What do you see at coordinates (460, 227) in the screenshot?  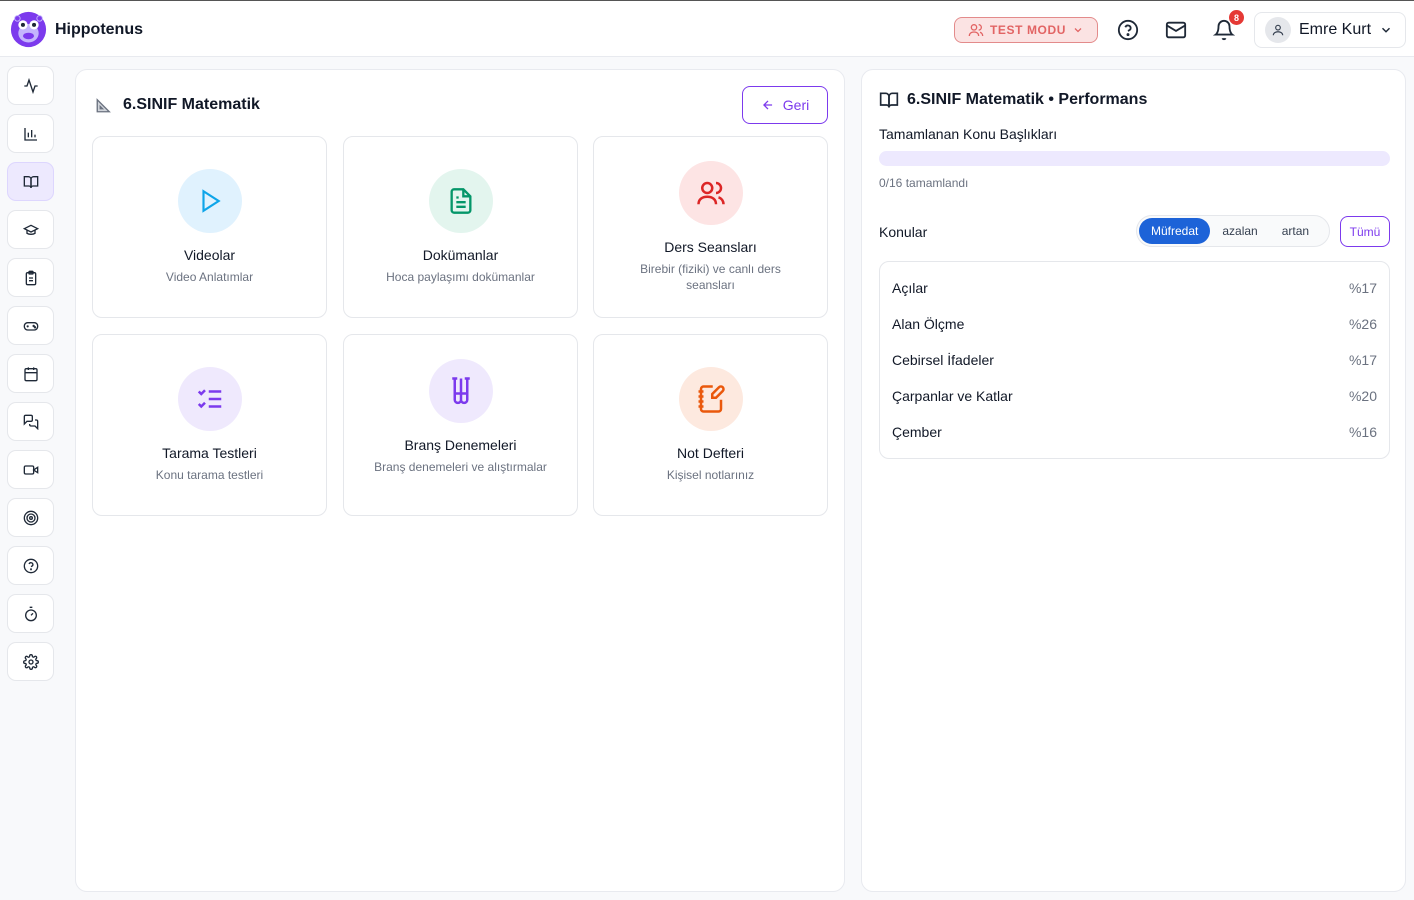 I see `card-documents: Dokümanlar Hoca paylaşımı dokümanlar` at bounding box center [460, 227].